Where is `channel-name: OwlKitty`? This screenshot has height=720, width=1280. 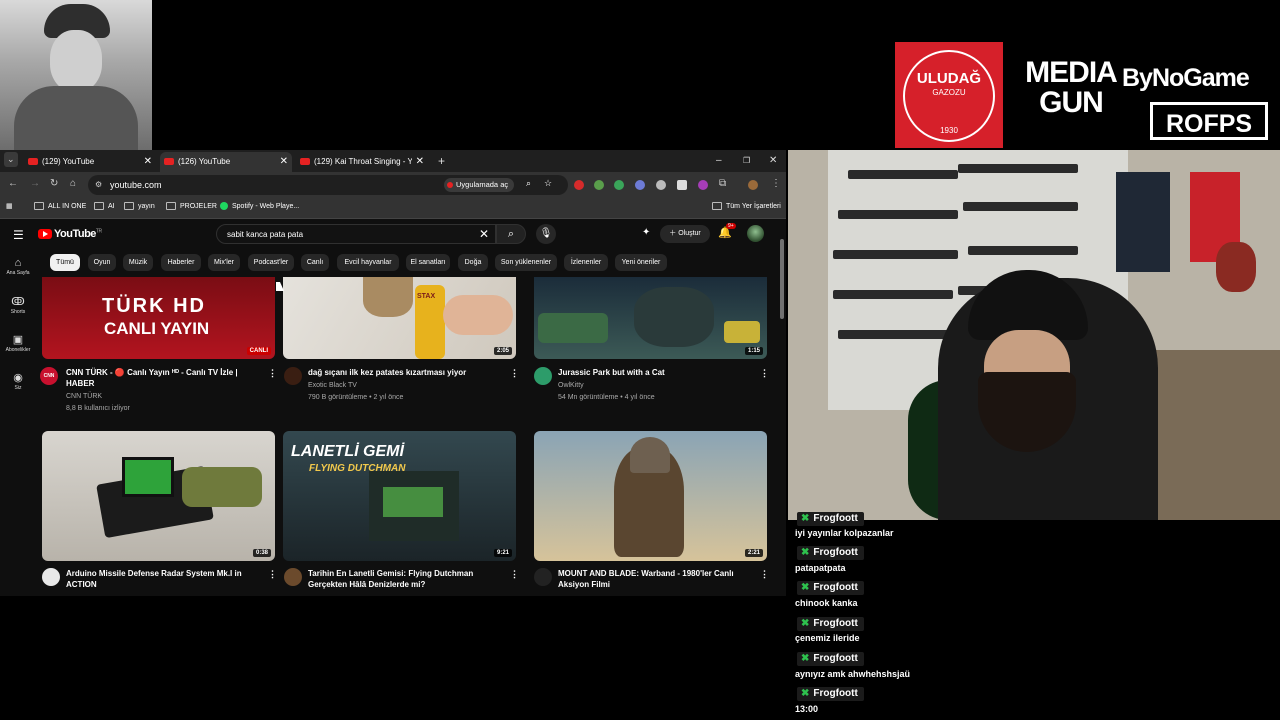 channel-name: OwlKitty is located at coordinates (571, 385).